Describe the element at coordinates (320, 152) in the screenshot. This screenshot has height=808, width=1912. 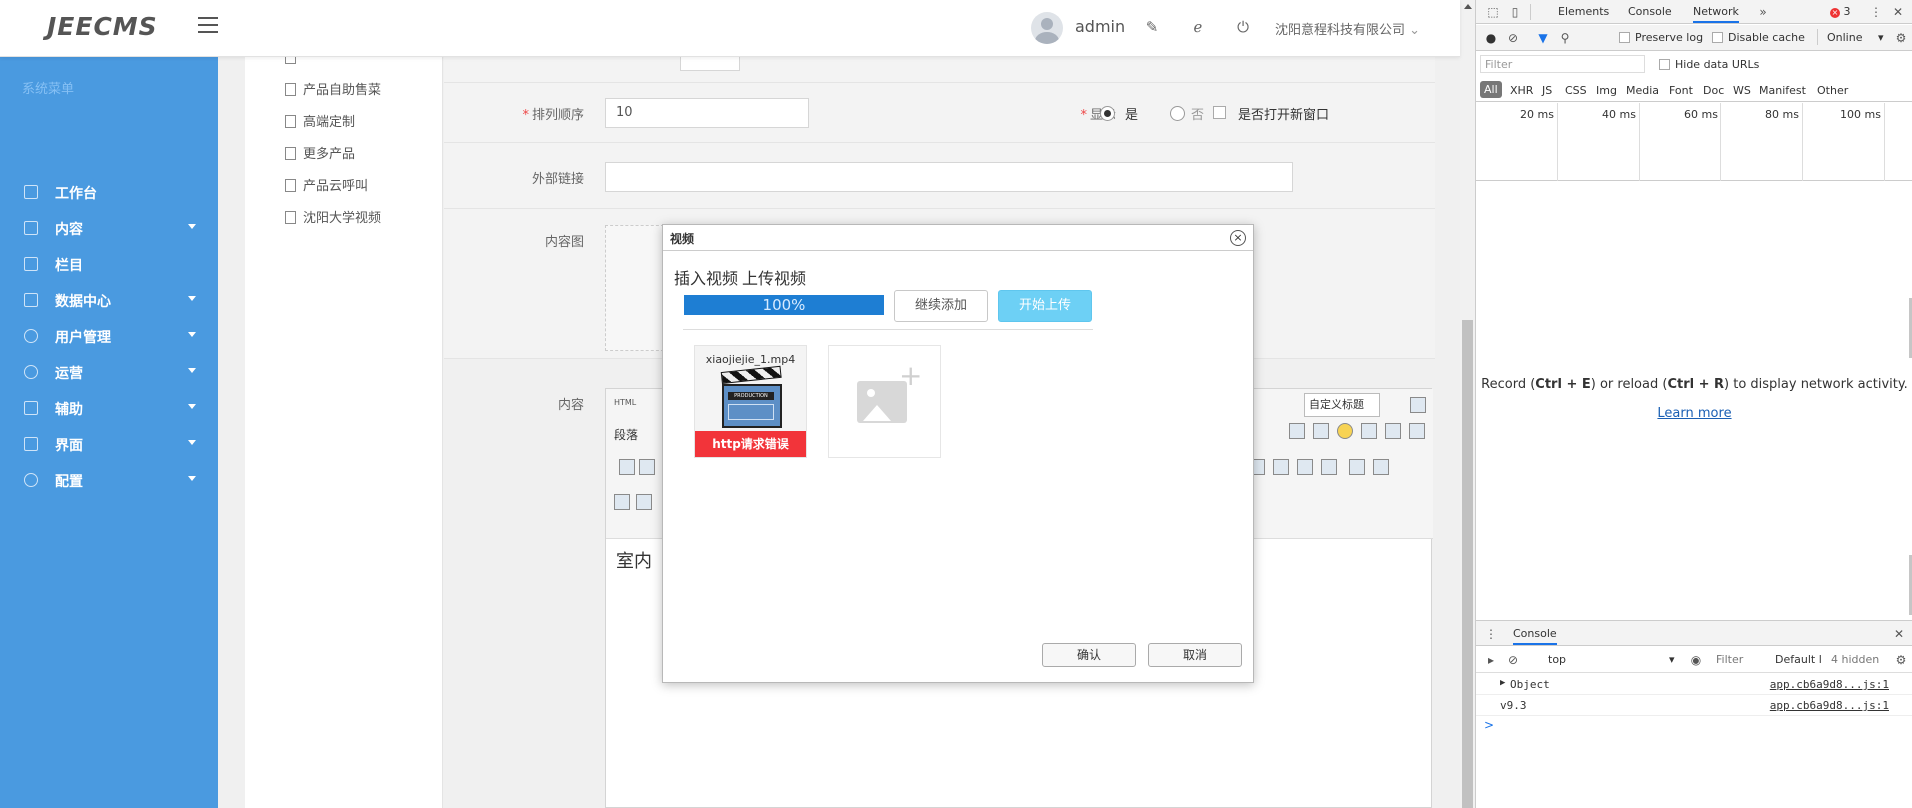
I see `tree-item: 更多产品` at that location.